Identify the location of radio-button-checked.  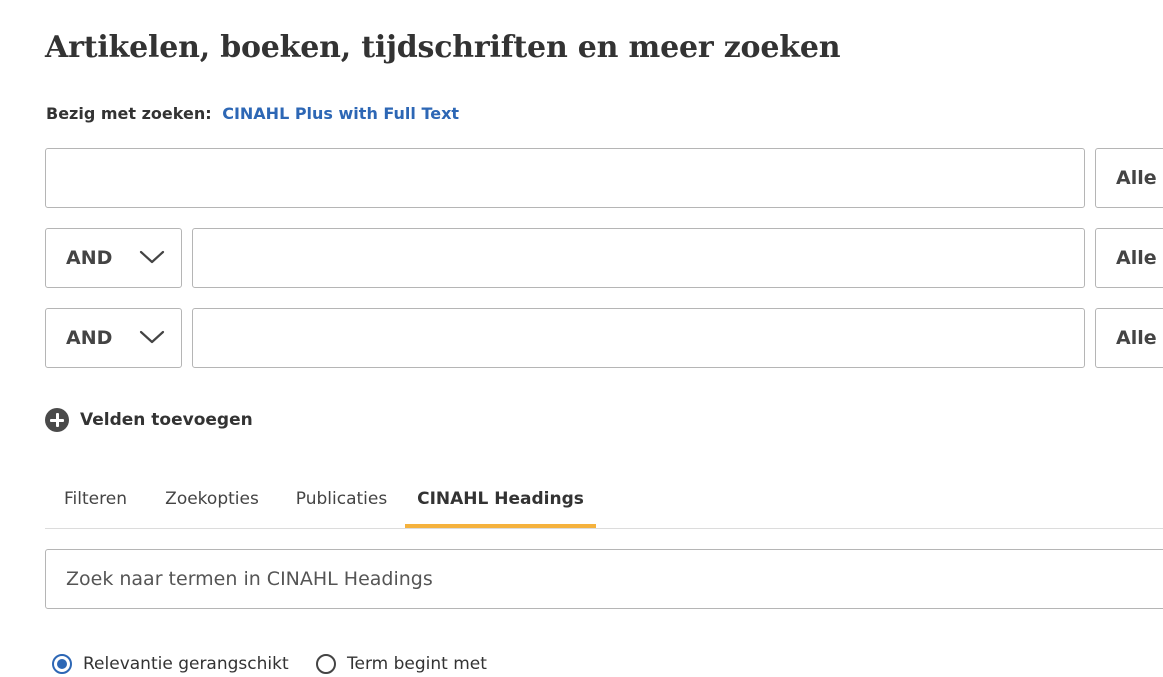
(62, 664).